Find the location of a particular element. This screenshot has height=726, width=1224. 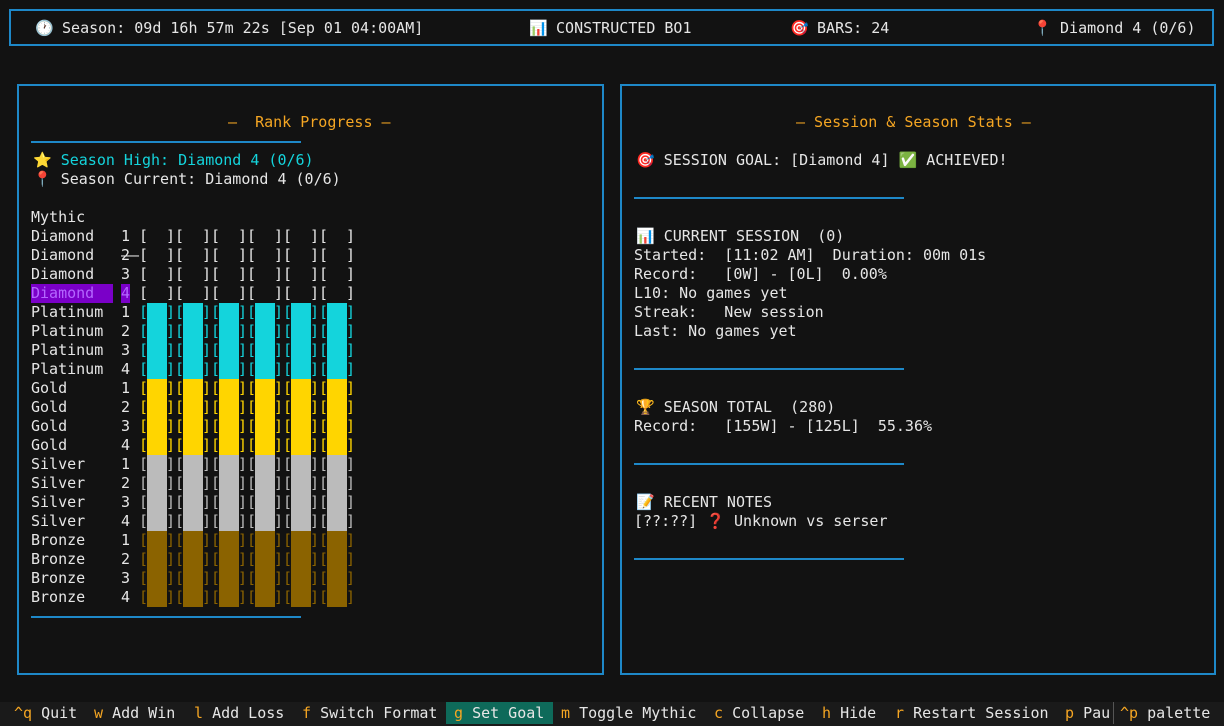

shortcut-switch-format: f Switch Format is located at coordinates (369, 713).